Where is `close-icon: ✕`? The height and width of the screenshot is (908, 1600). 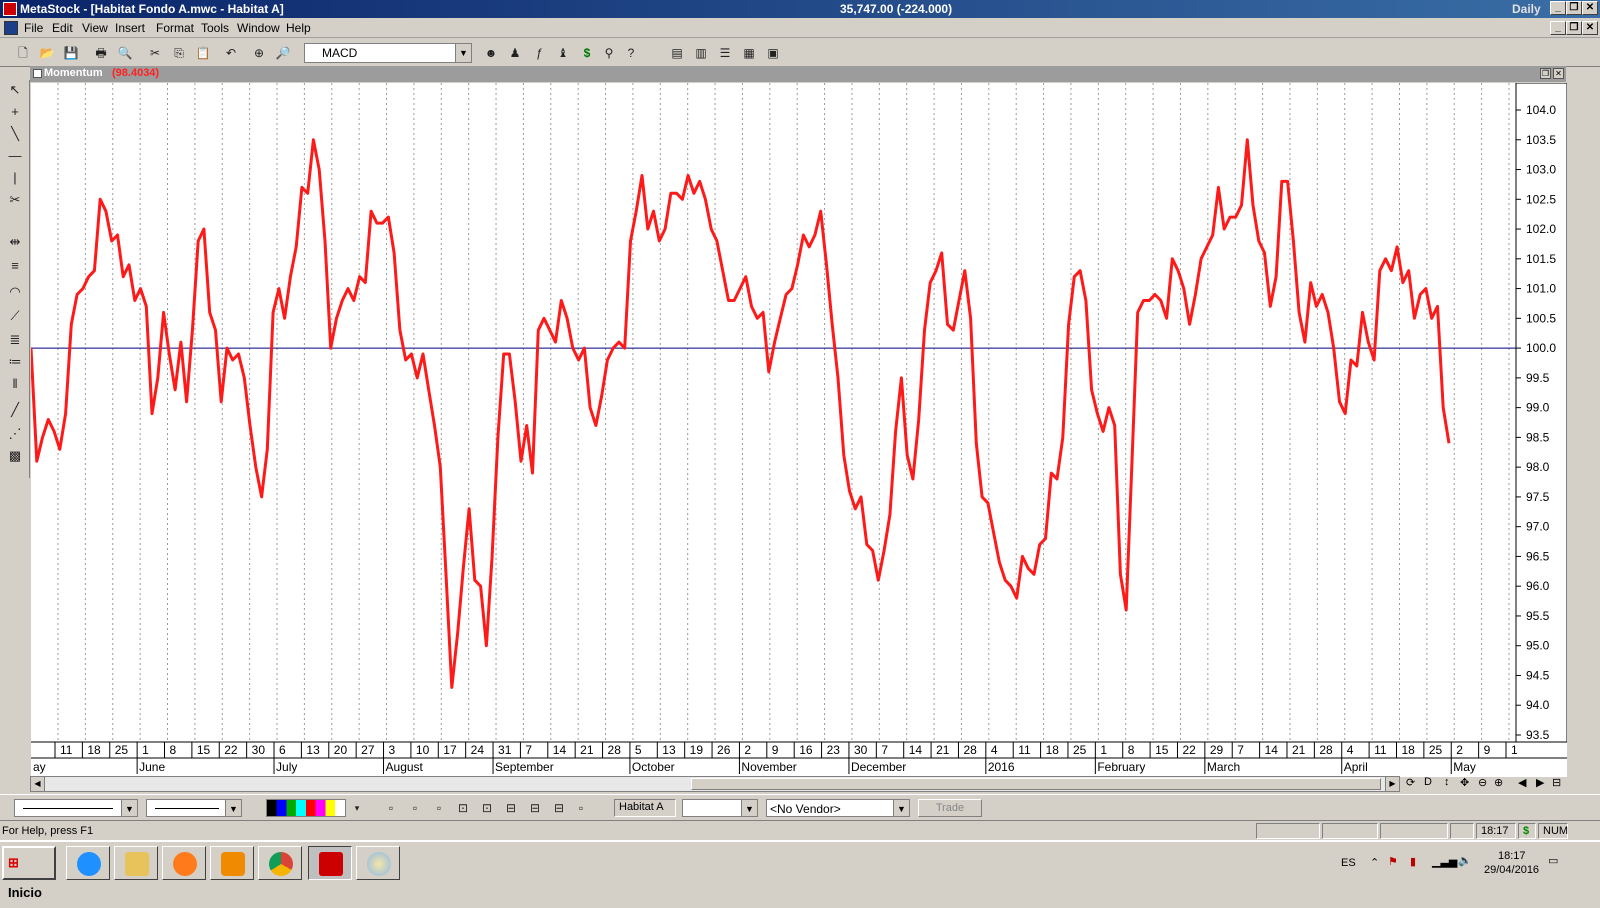
close-icon: ✕ is located at coordinates (1590, 8).